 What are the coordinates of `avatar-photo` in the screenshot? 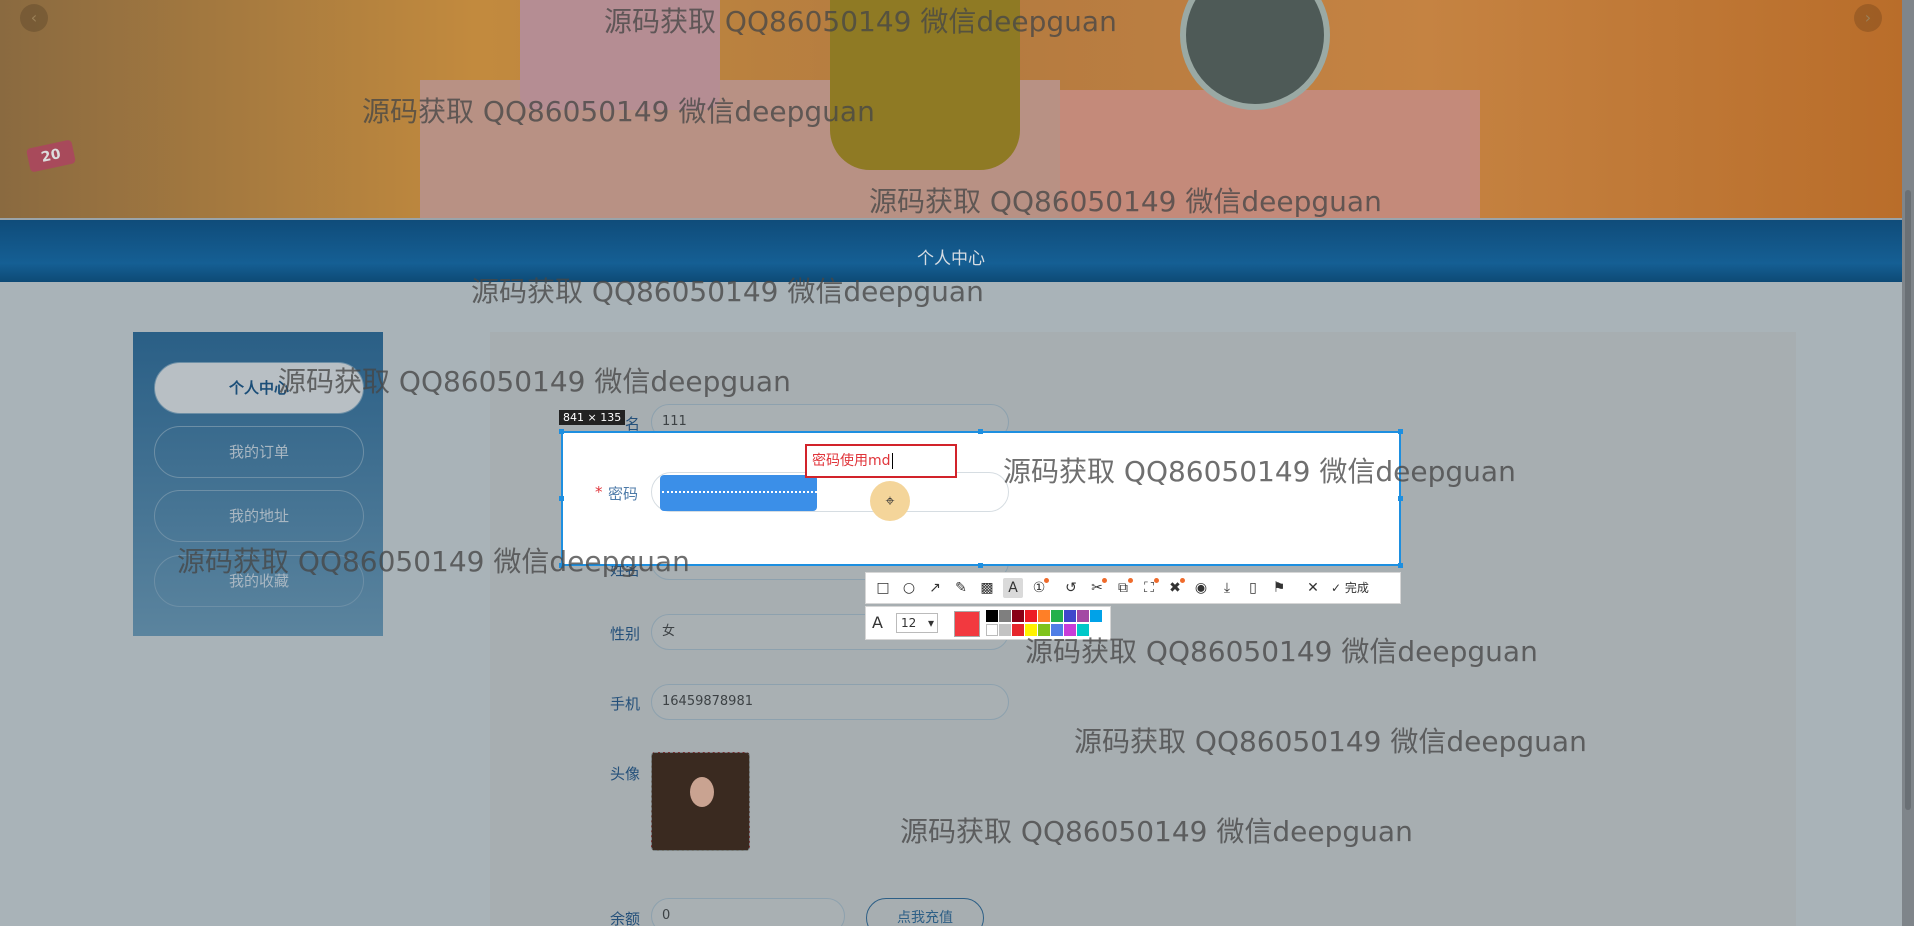 It's located at (702, 792).